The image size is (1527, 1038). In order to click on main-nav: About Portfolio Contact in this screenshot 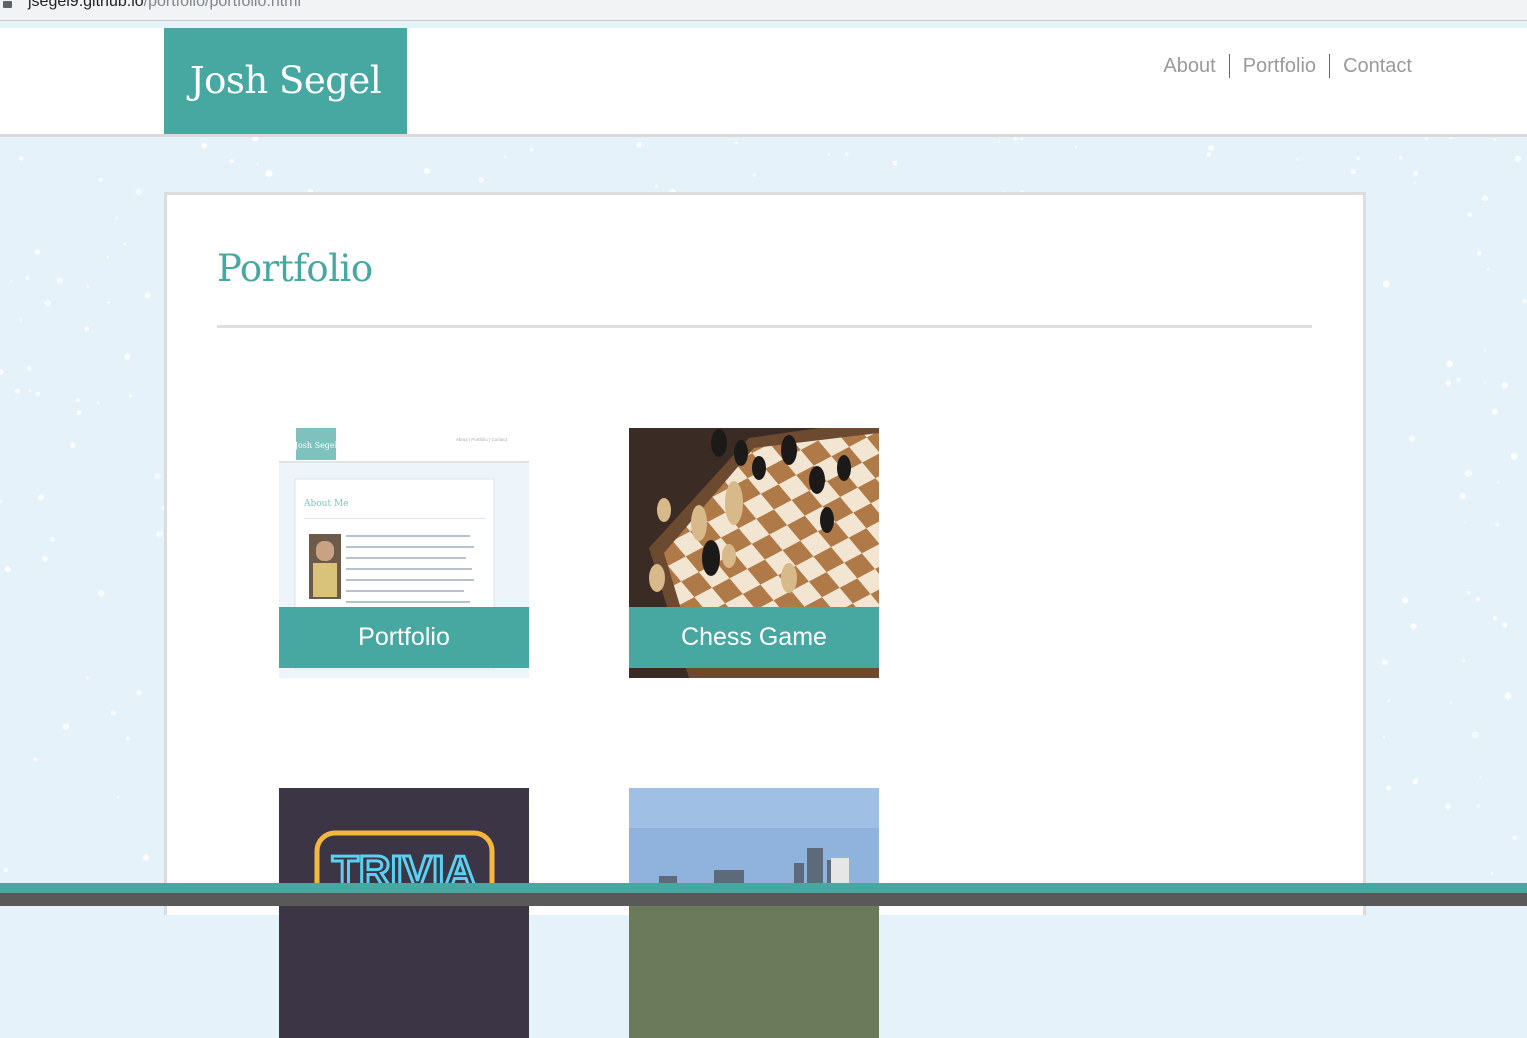, I will do `click(1287, 66)`.